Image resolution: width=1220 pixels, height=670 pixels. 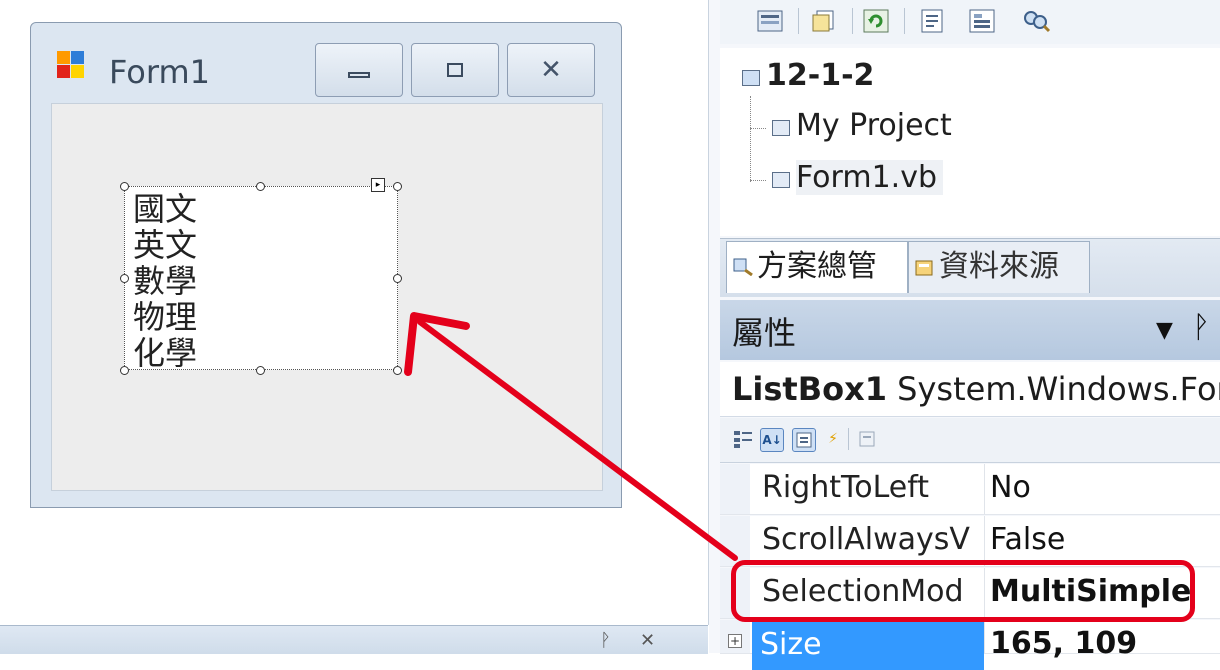 I want to click on chevron-down-icon: ▼, so click(x=1164, y=330).